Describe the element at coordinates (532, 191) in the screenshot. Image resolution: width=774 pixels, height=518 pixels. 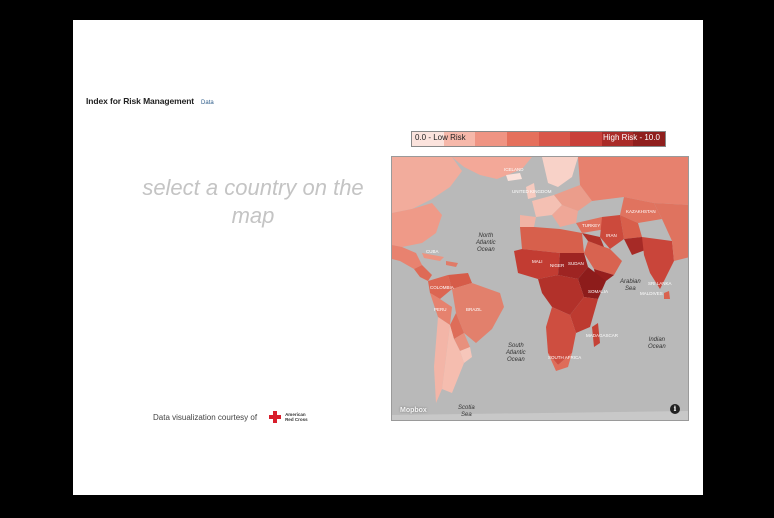
I see `label-uk: UNITED KINGDOM` at that location.